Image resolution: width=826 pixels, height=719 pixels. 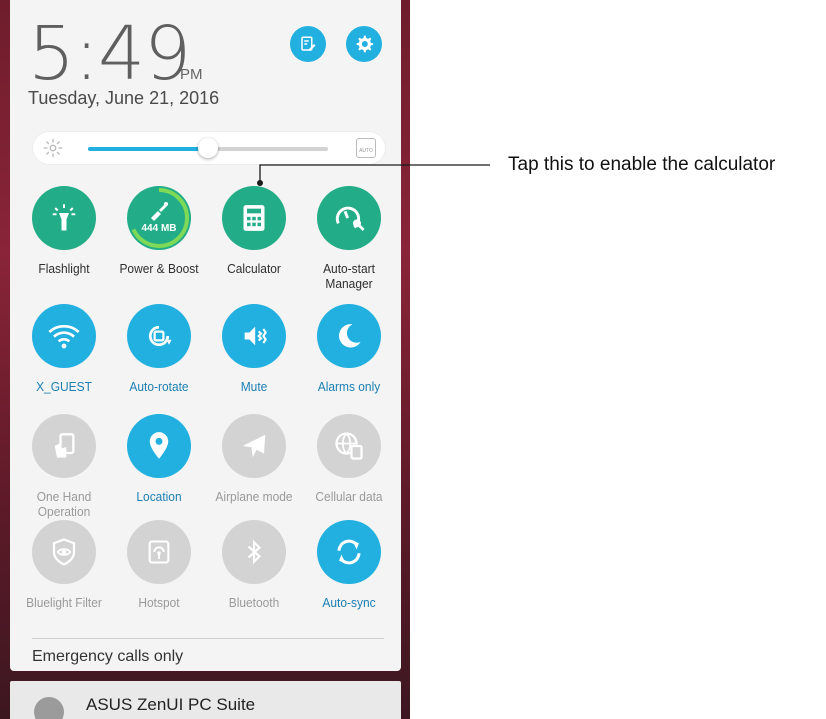 What do you see at coordinates (642, 164) in the screenshot?
I see `callout-text: Tap this to enable the calculator` at bounding box center [642, 164].